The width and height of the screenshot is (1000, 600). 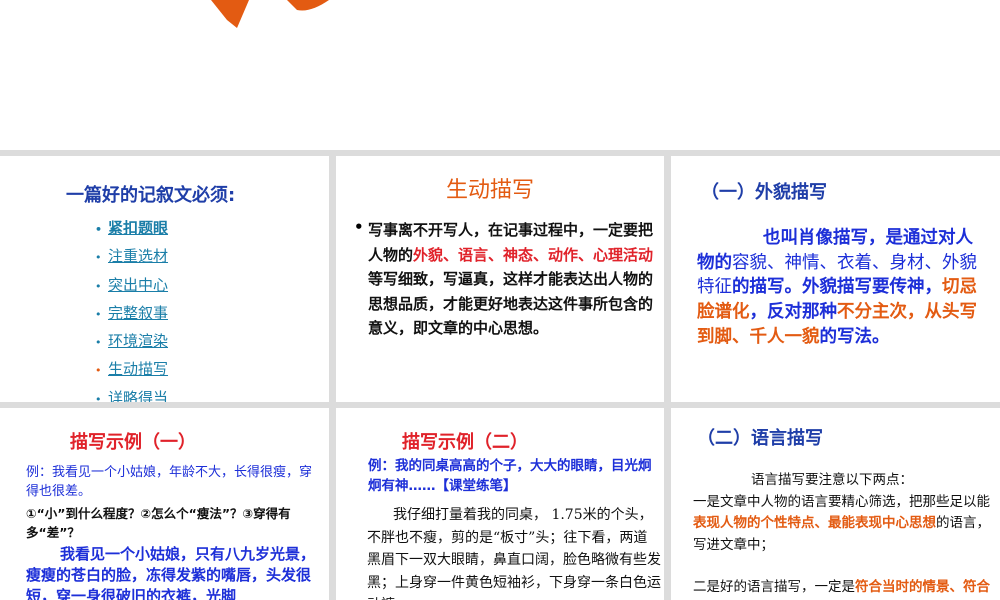 I want to click on example-text: 例：我的同桌高高的个子，大大的眼睛，目光炯炯有神……【课堂练笔】, so click(x=510, y=476).